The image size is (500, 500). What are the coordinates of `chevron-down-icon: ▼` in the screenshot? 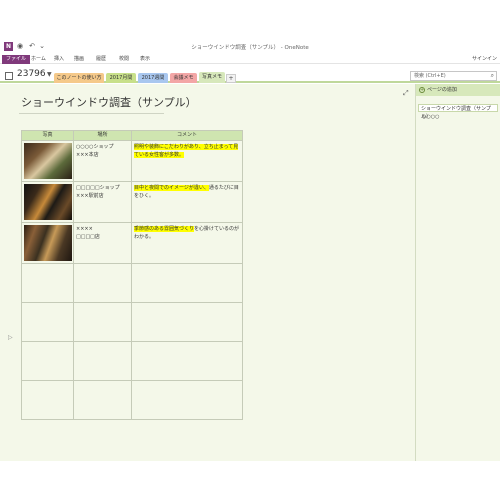 It's located at (49, 74).